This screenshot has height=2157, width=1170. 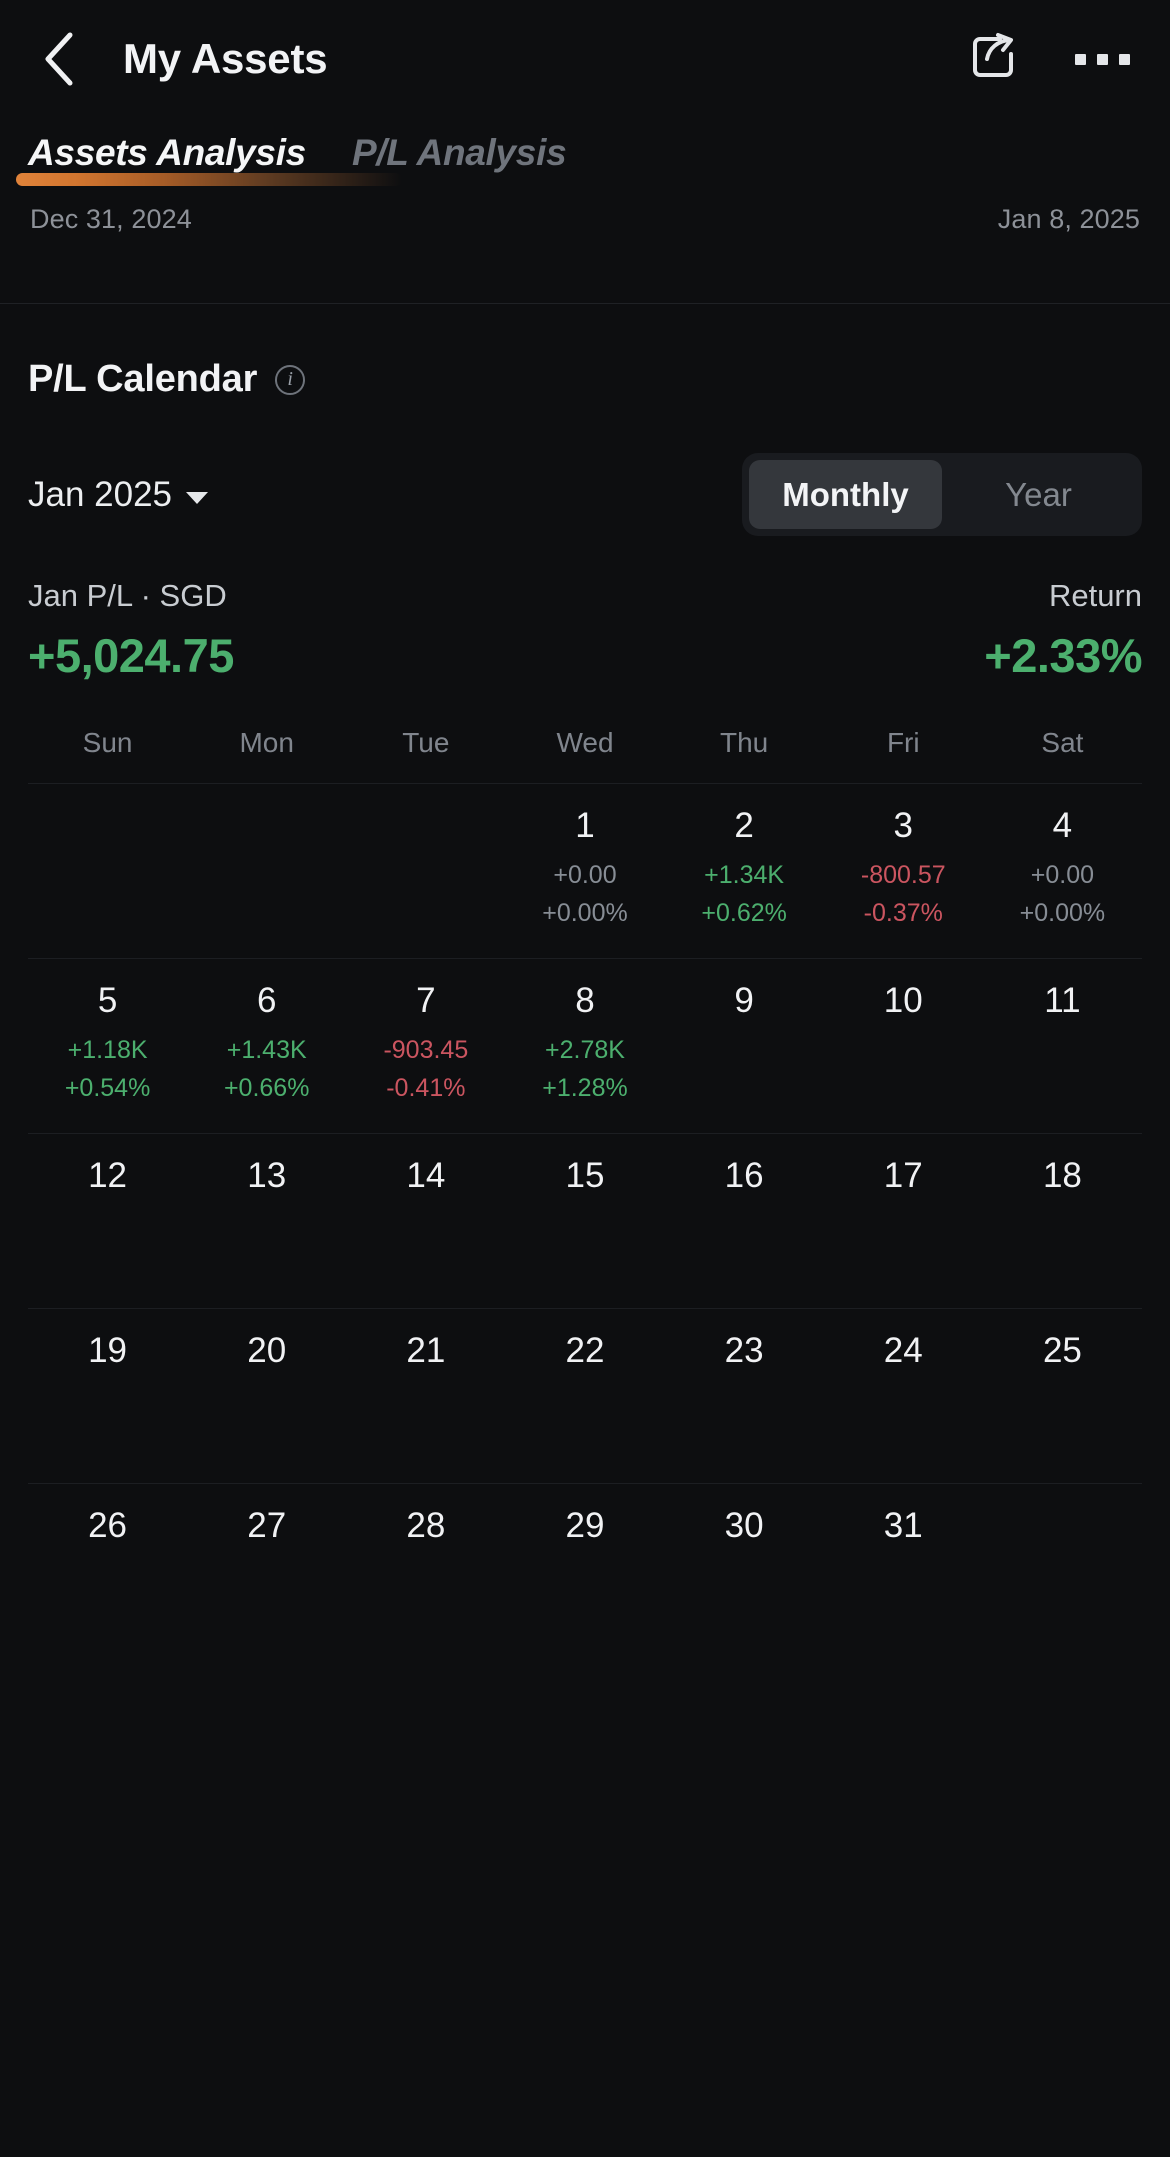 I want to click on calendar-day-cell: 7 -903.45 -0.41%, so click(x=425, y=1046).